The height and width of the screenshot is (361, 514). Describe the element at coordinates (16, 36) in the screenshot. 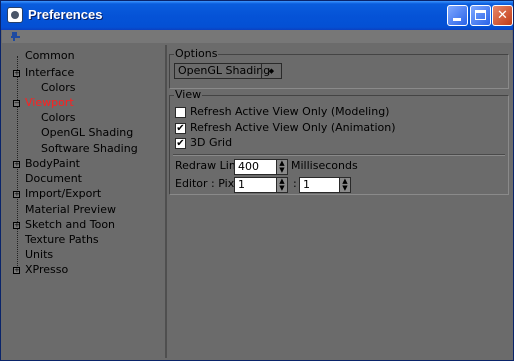

I see `pin-icon` at that location.